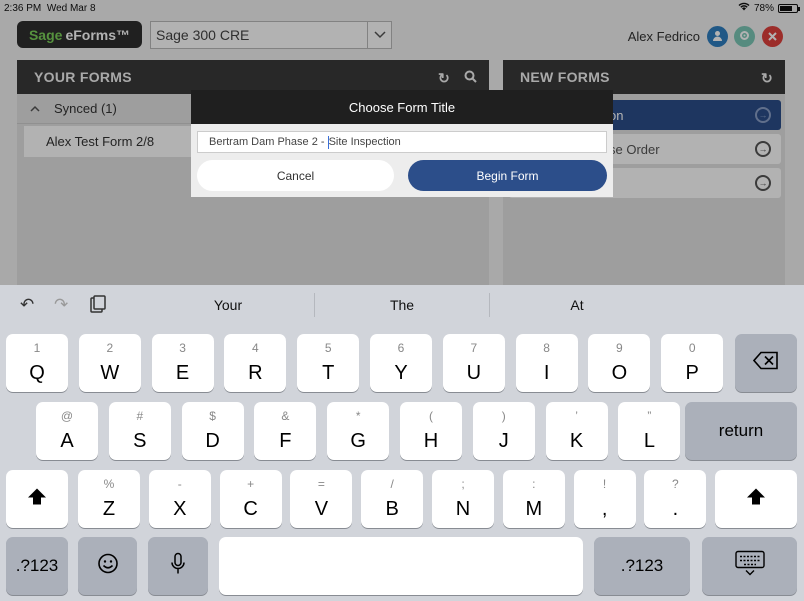 This screenshot has height=601, width=804. I want to click on key-label: H, so click(431, 441).